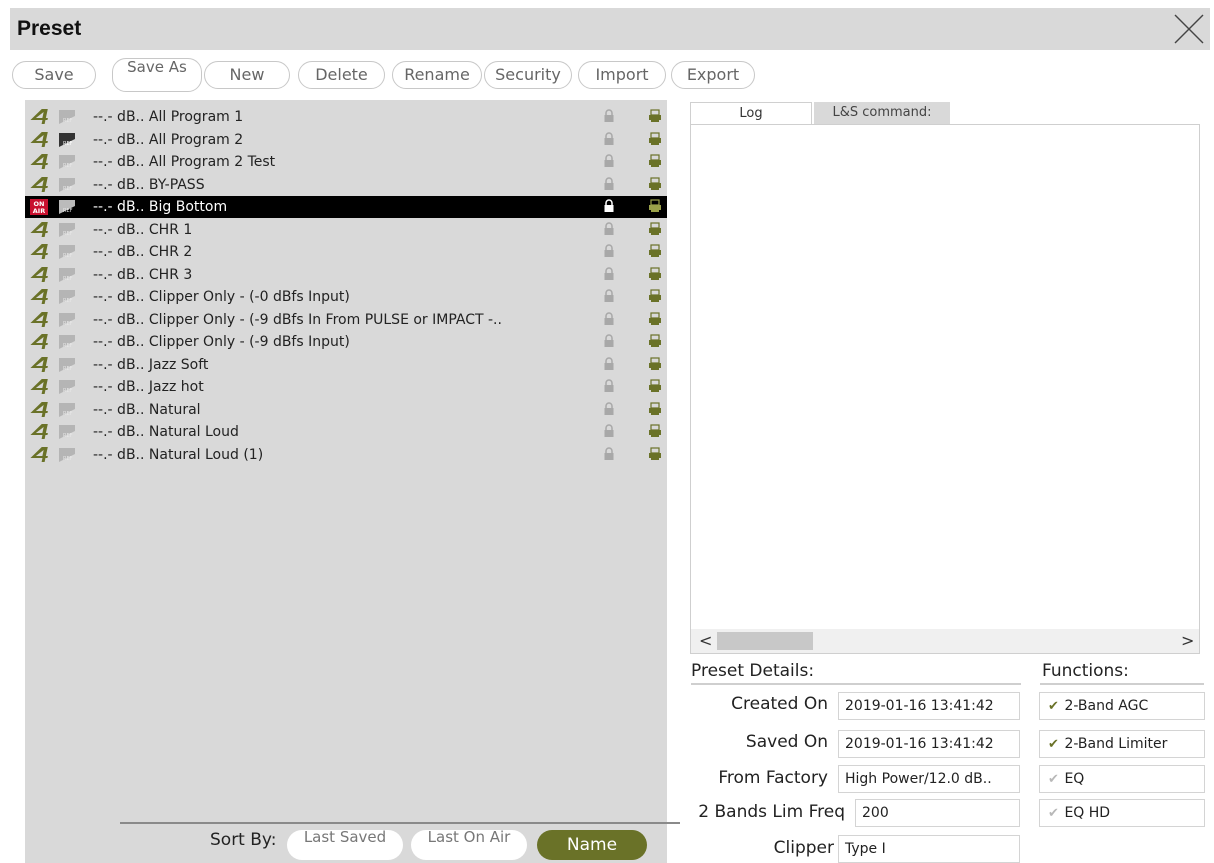 The image size is (1214, 863). What do you see at coordinates (1187, 640) in the screenshot?
I see `scroll-right-icon: >` at bounding box center [1187, 640].